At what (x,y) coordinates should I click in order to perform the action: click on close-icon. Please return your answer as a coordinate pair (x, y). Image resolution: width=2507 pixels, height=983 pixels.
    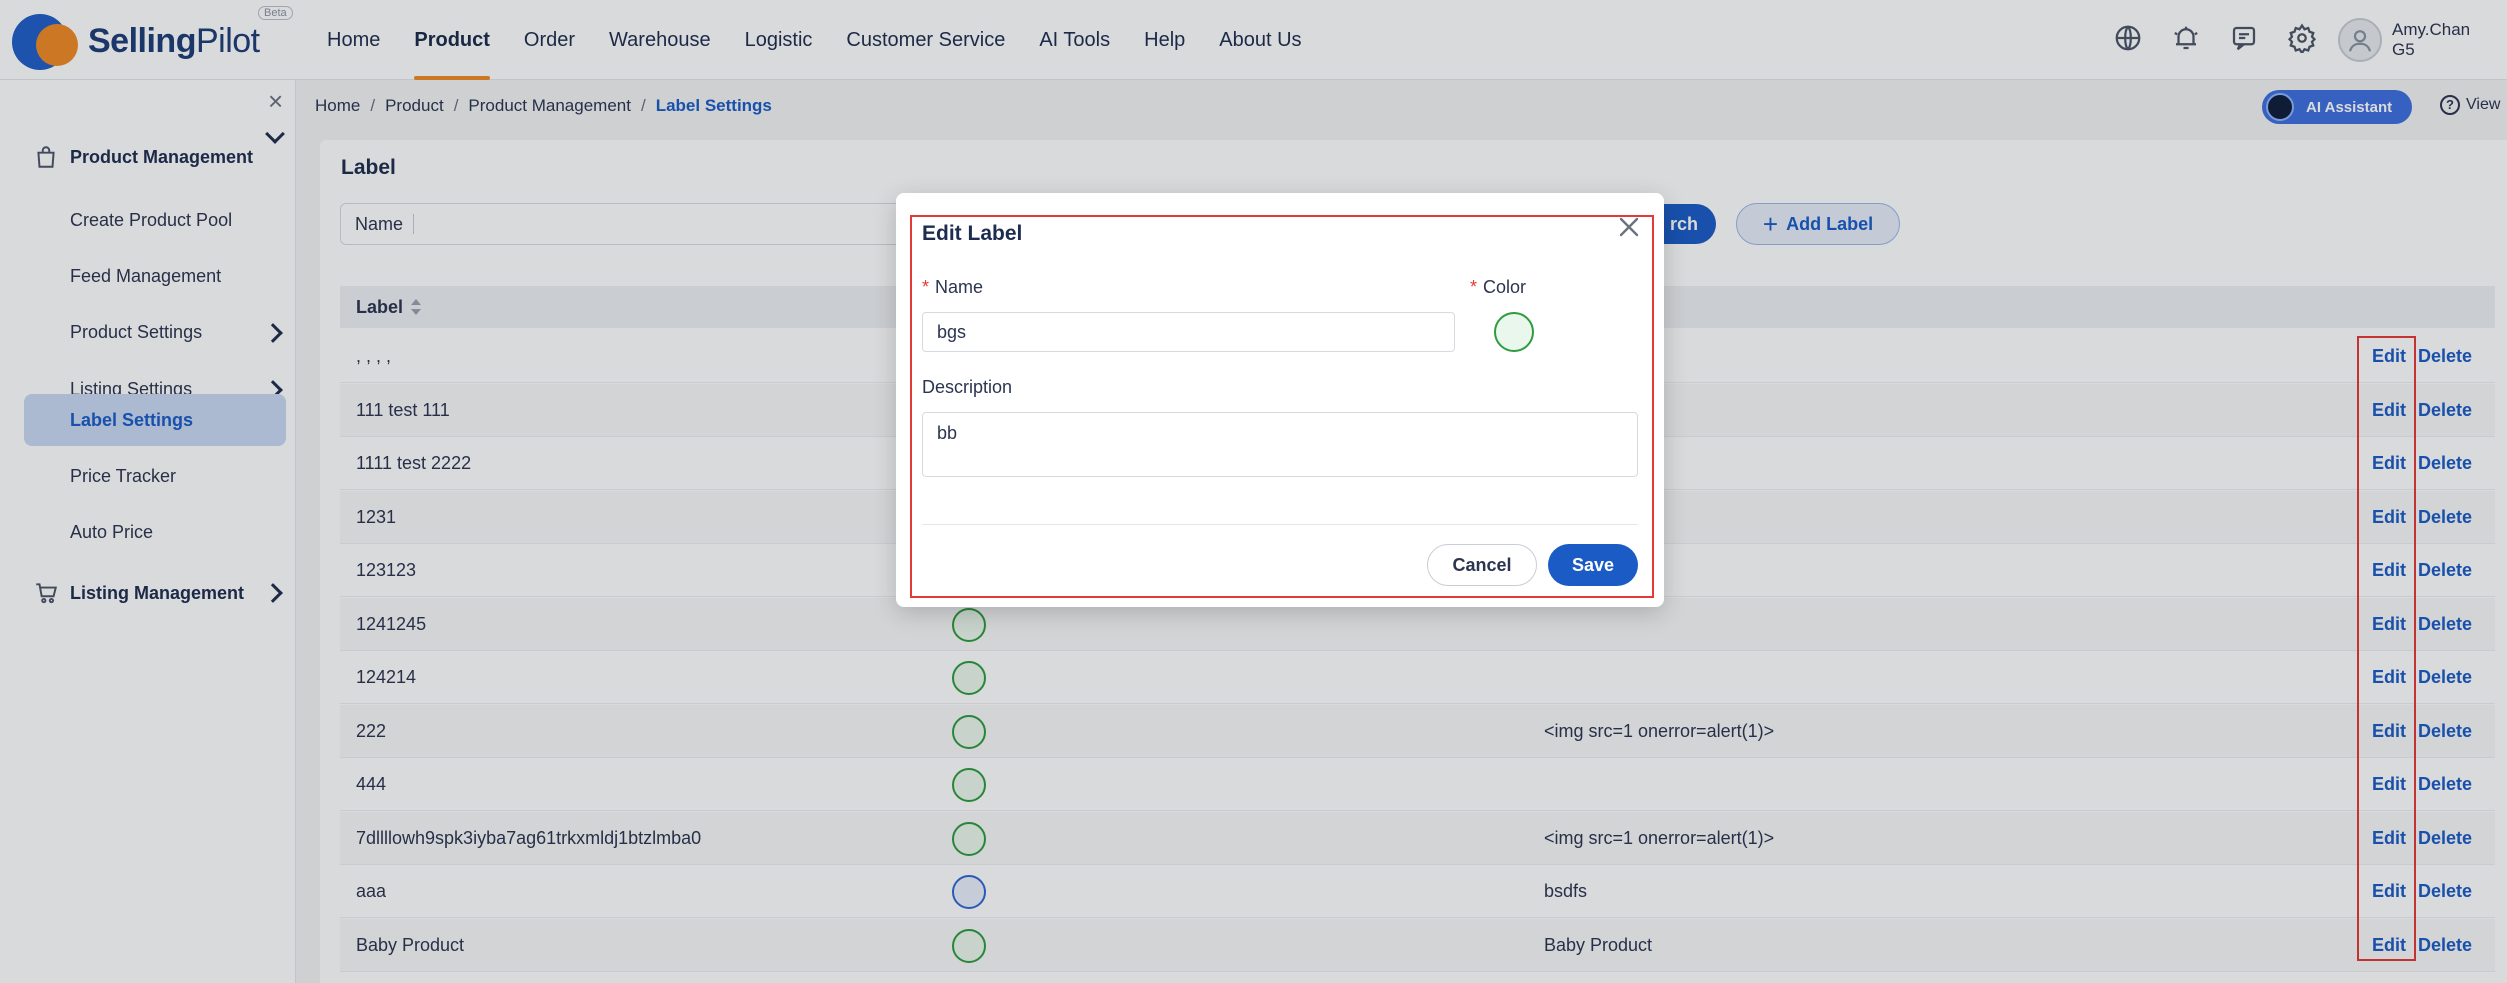
    Looking at the image, I should click on (1629, 227).